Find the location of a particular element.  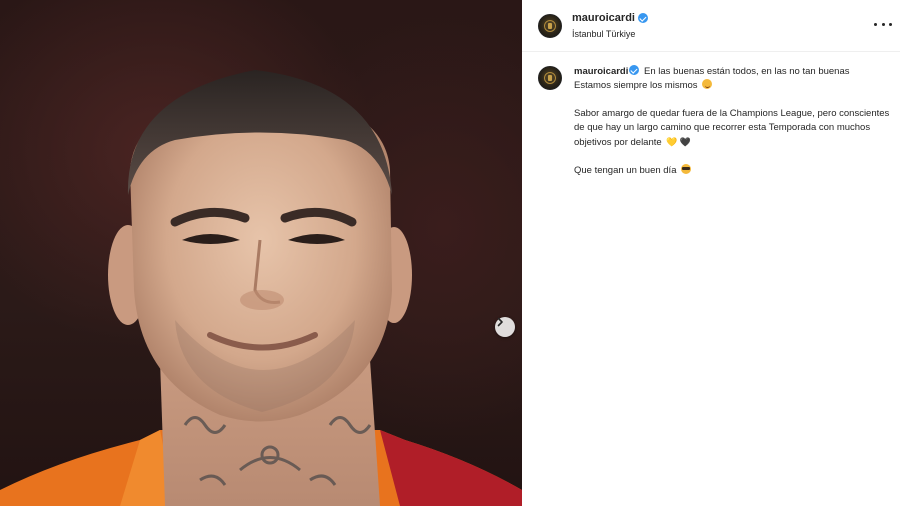

black-heart-emoji-icon: 🖤 is located at coordinates (685, 142).